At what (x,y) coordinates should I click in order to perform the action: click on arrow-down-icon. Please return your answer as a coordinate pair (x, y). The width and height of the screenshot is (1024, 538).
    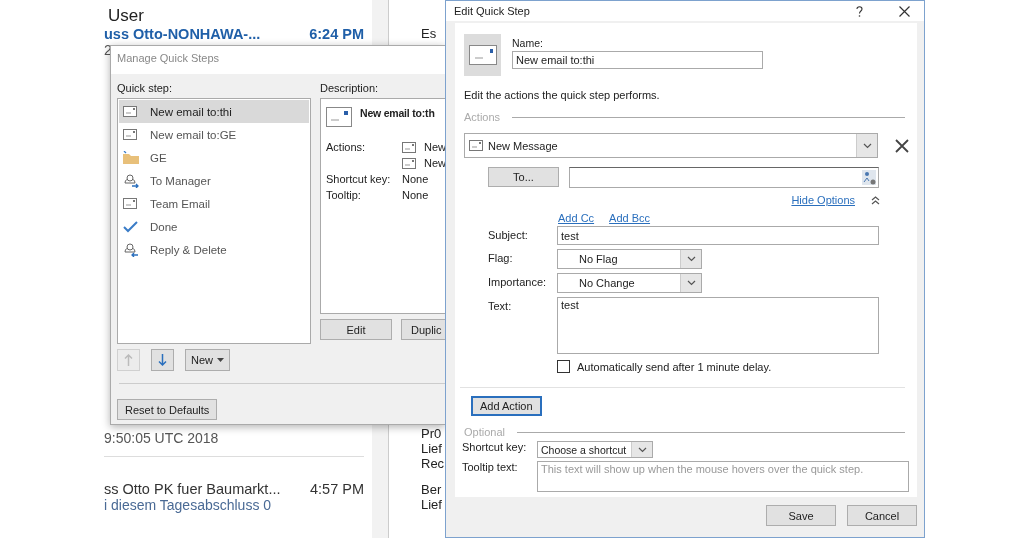
    Looking at the image, I should click on (162, 360).